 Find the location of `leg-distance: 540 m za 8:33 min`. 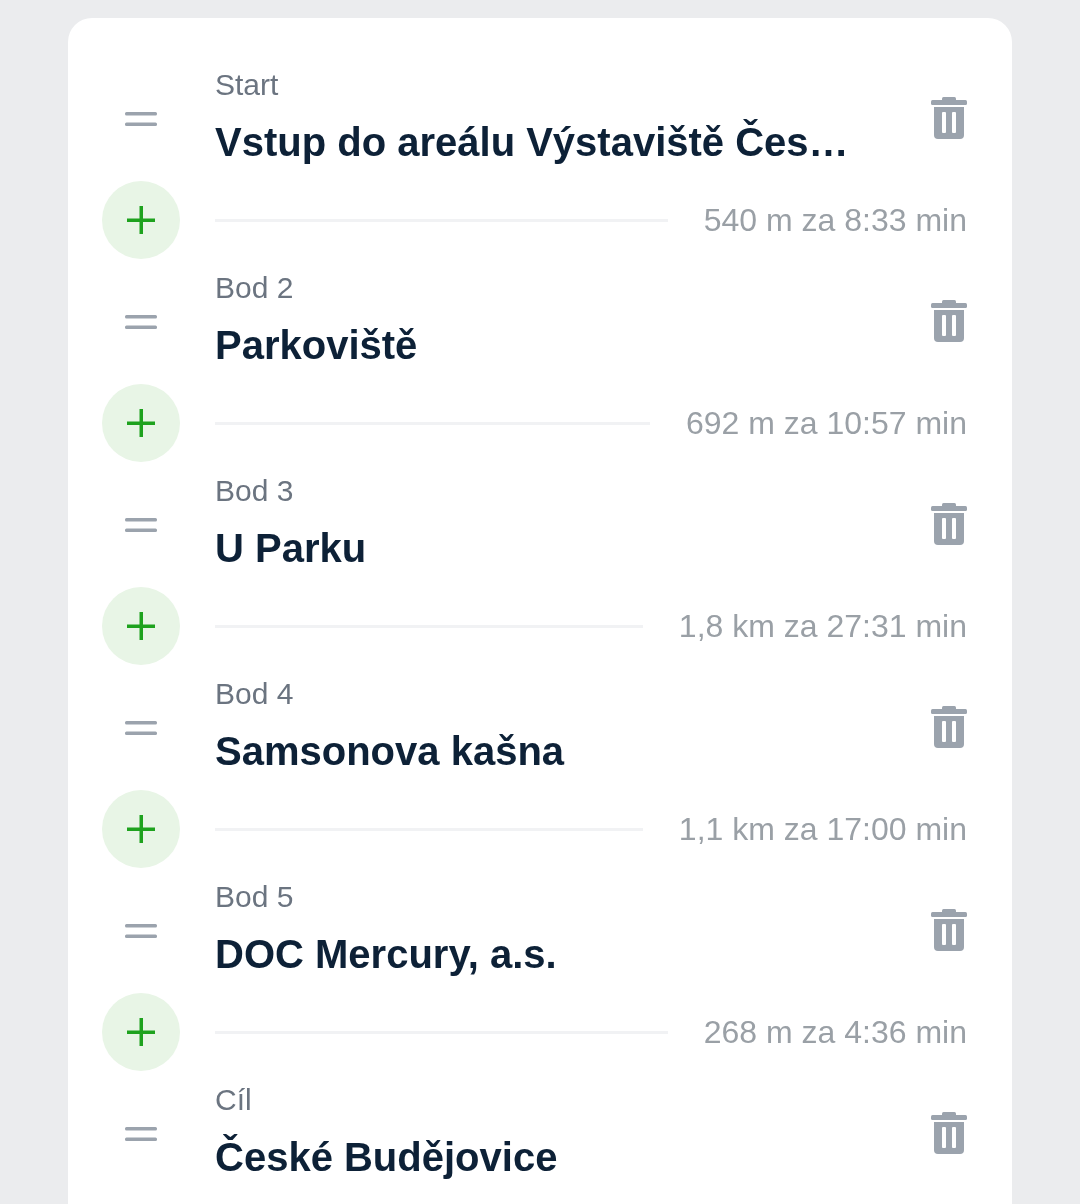

leg-distance: 540 m za 8:33 min is located at coordinates (835, 220).